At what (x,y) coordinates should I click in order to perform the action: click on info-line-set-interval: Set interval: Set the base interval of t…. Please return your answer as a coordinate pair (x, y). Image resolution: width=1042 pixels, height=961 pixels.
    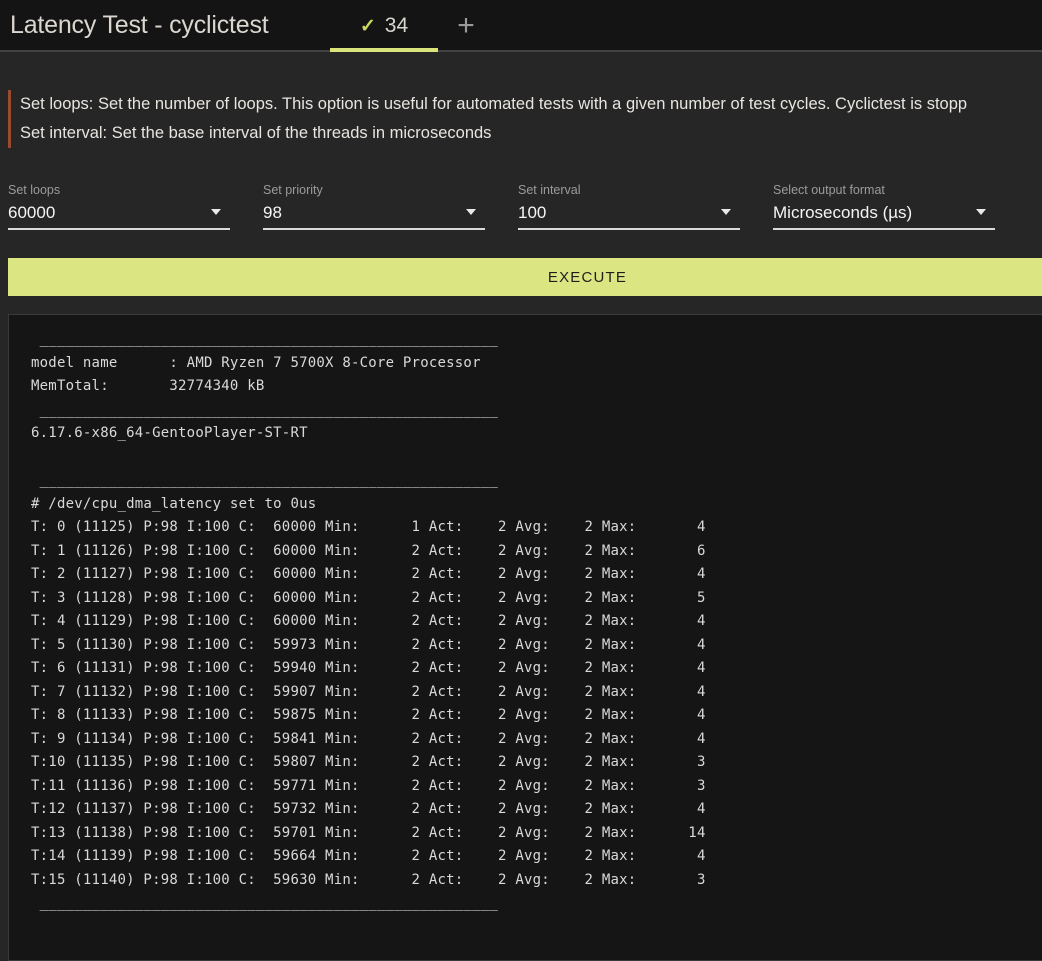
    Looking at the image, I should click on (256, 133).